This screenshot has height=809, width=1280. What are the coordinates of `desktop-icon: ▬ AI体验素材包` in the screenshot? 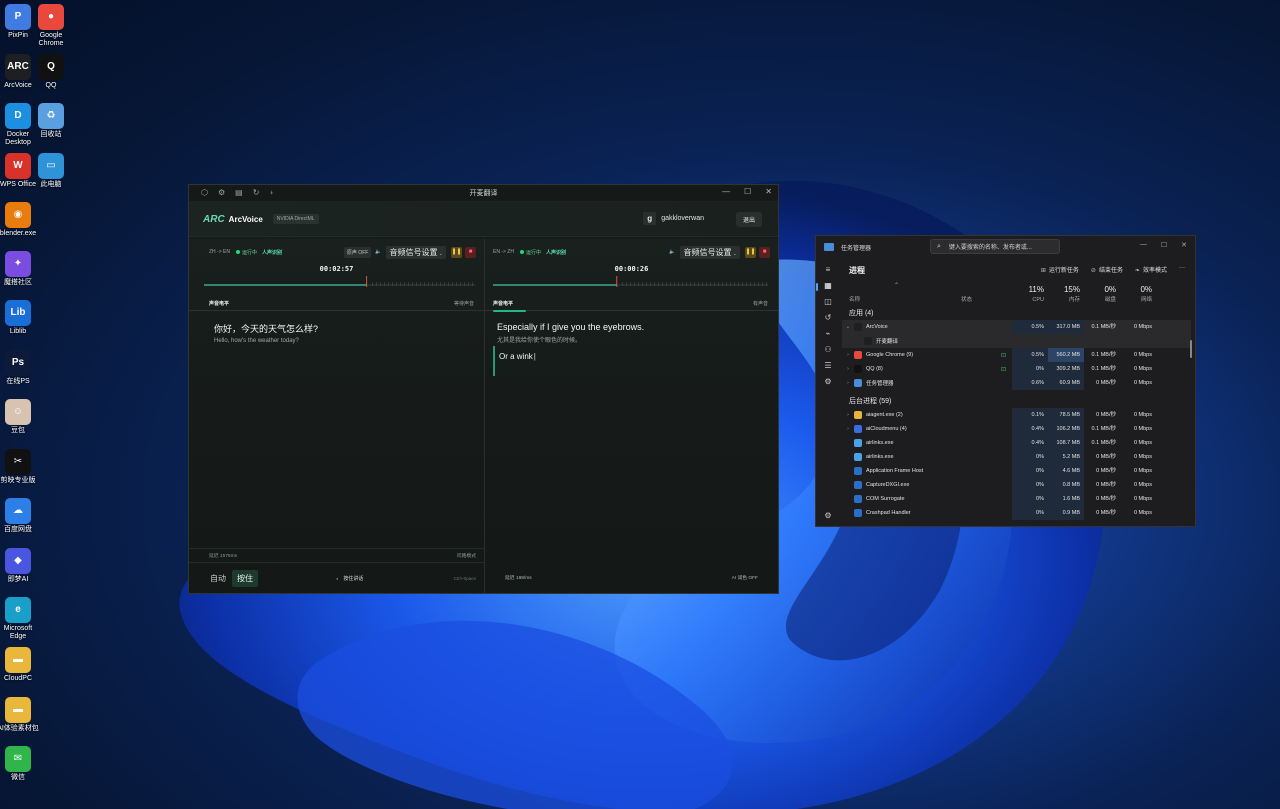 It's located at (20, 715).